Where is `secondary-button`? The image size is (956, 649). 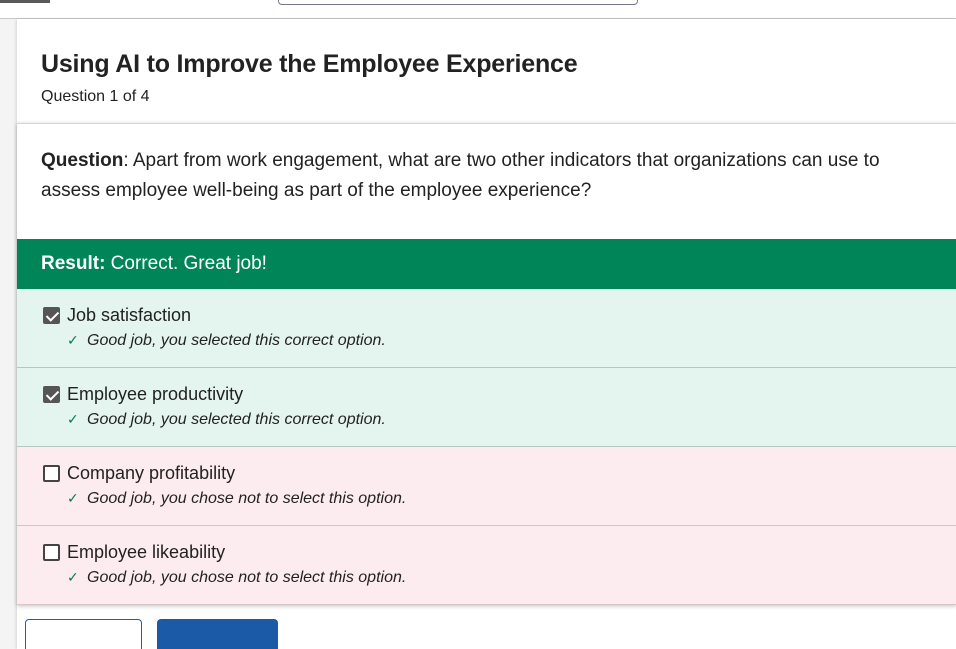
secondary-button is located at coordinates (83, 634).